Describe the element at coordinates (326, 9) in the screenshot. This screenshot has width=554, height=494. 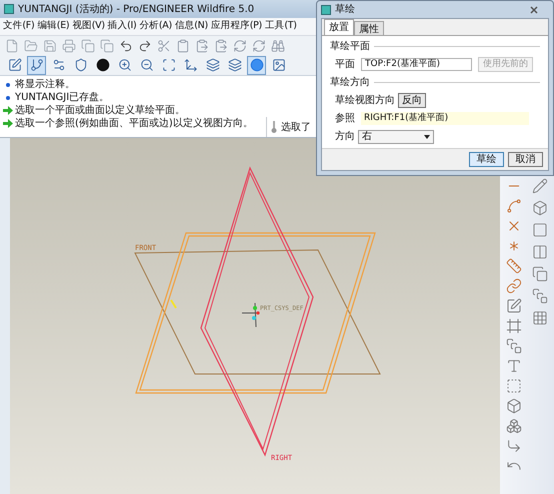
I see `dialog-icon` at that location.